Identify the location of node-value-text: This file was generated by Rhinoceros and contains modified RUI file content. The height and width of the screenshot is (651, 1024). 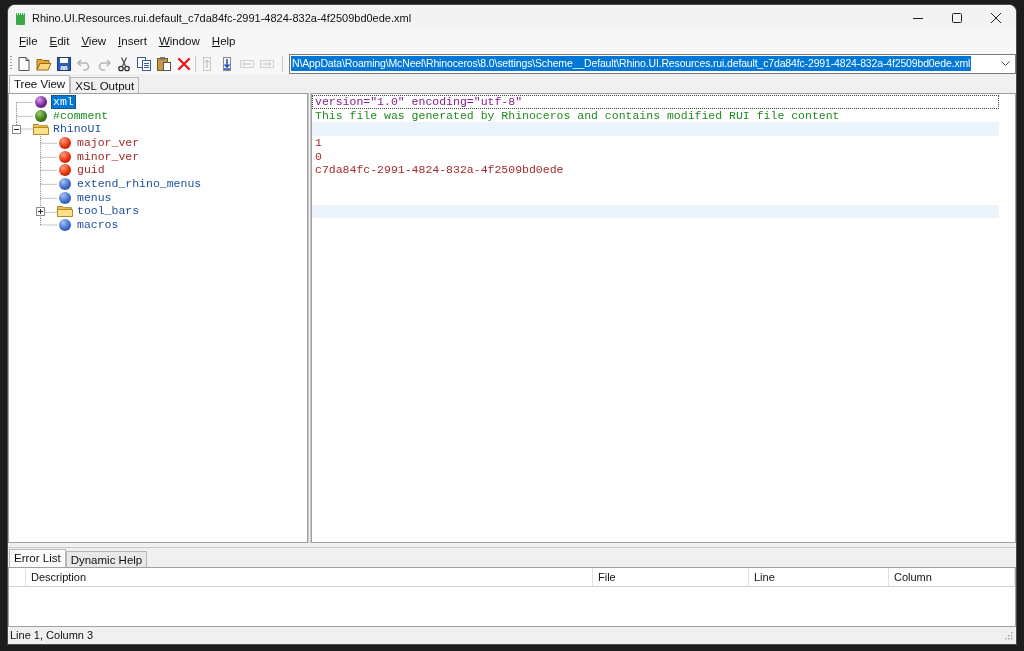
(577, 115).